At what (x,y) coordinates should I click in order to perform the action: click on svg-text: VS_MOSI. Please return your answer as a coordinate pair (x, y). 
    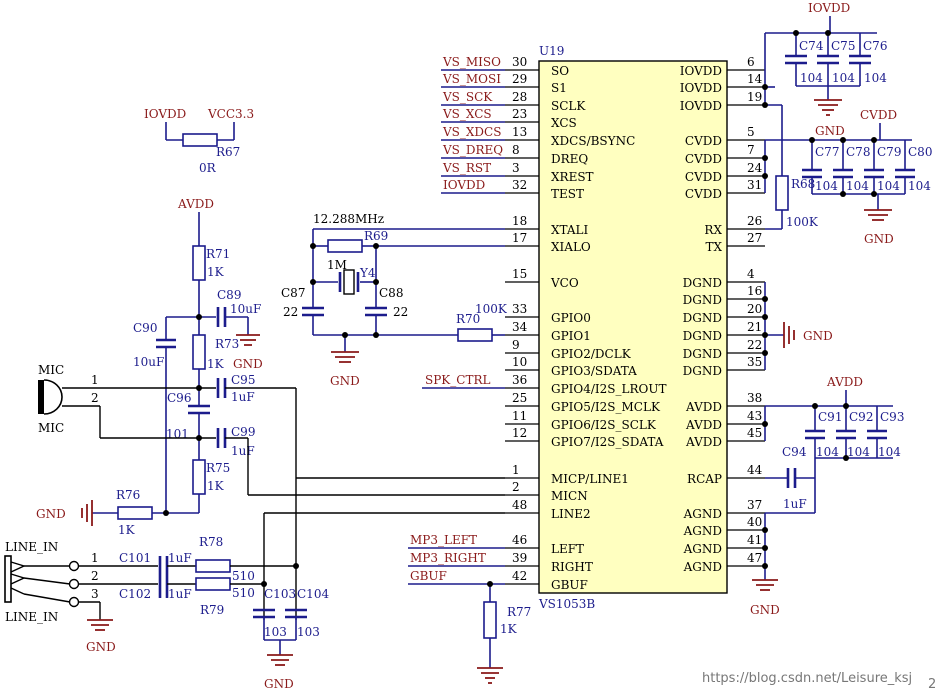
    Looking at the image, I should click on (471, 79).